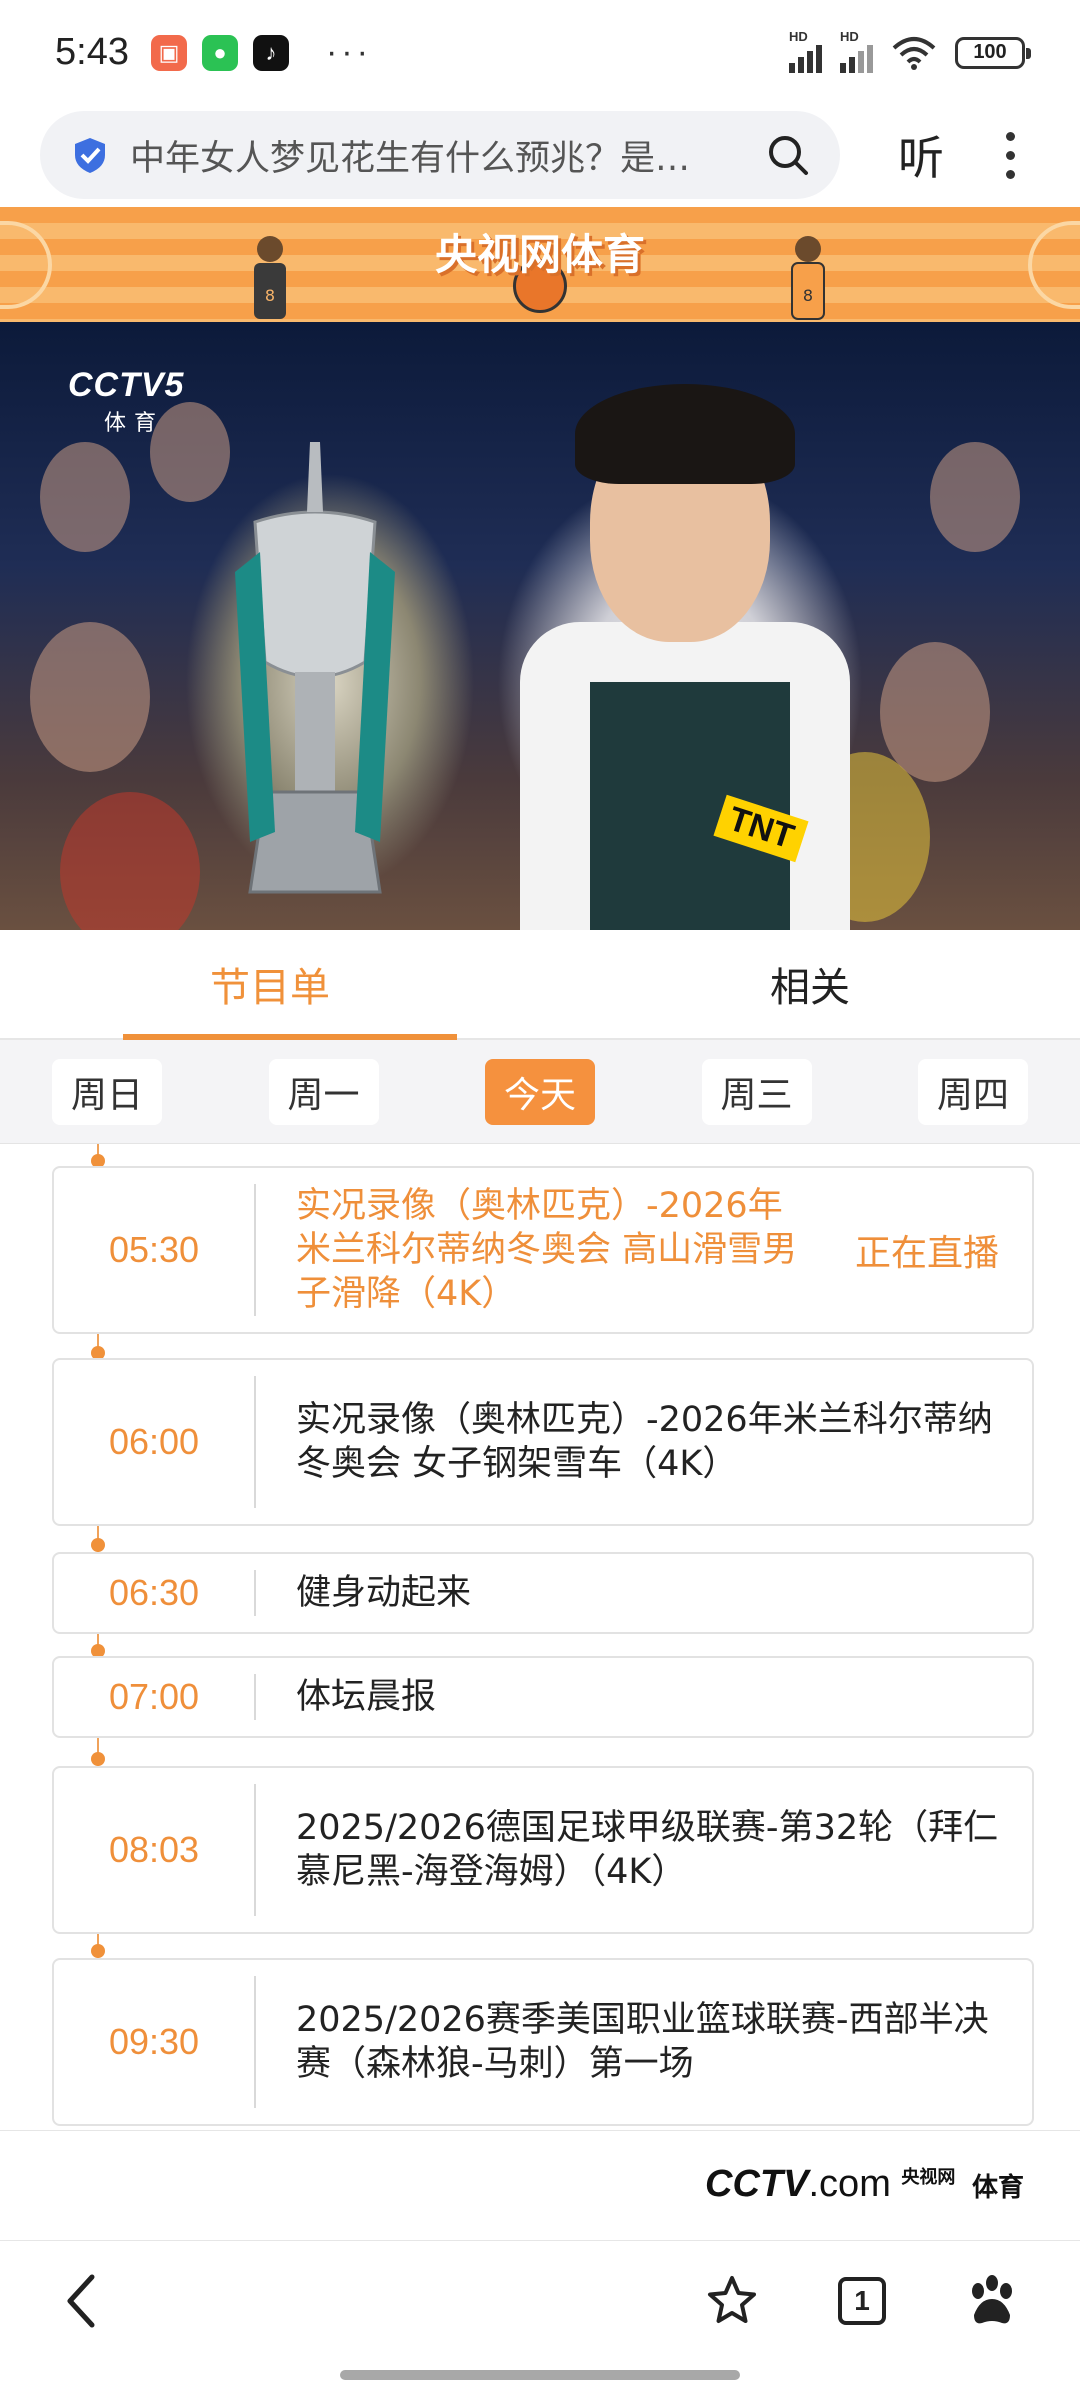  I want to click on app-notification-icon: ▣, so click(168, 52).